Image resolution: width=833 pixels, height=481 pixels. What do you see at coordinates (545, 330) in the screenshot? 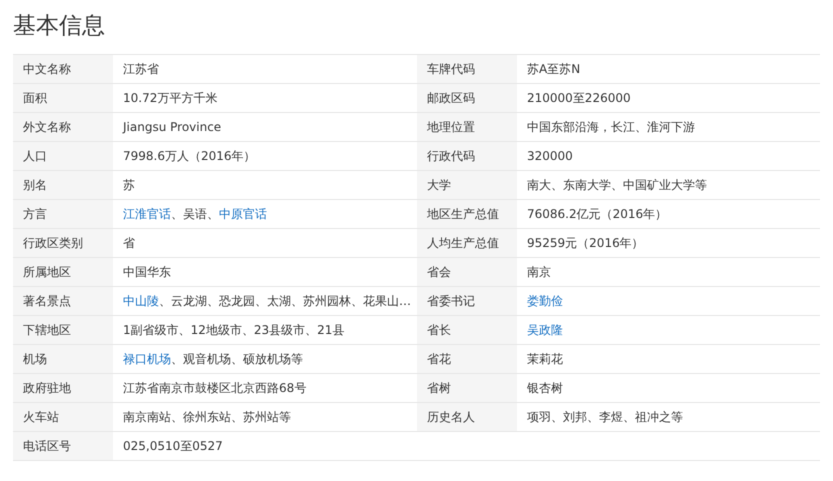
I see `link: 吴政隆` at bounding box center [545, 330].